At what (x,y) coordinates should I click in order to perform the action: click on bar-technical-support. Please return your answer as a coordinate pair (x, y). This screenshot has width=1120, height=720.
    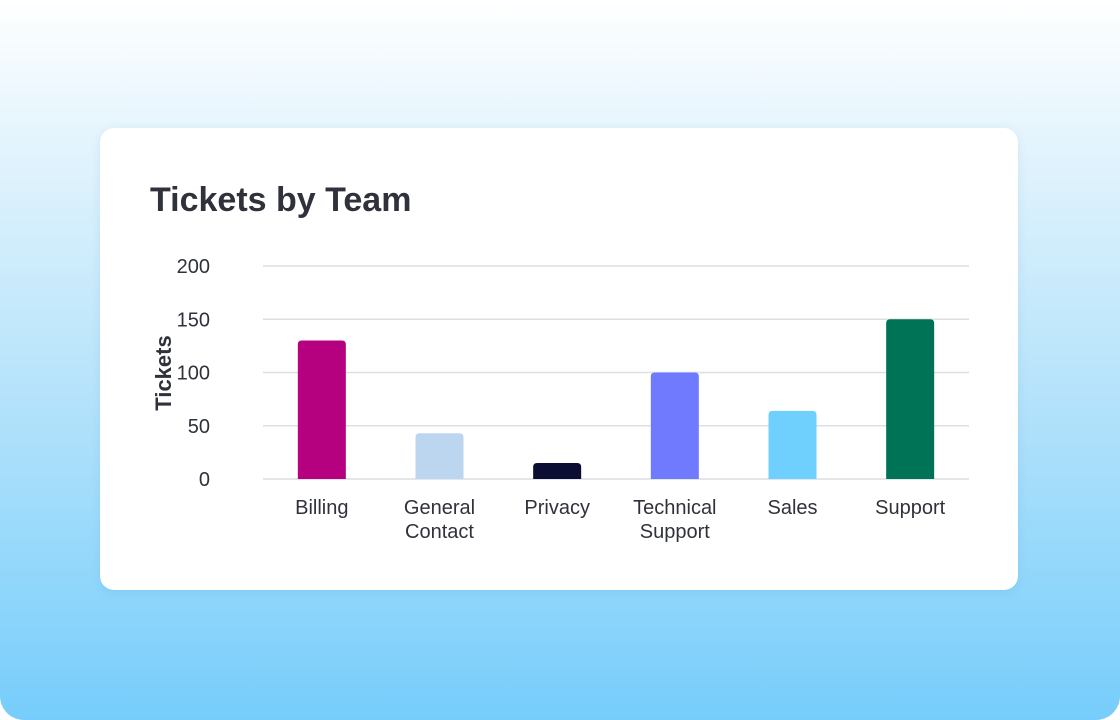
    Looking at the image, I should click on (674, 425).